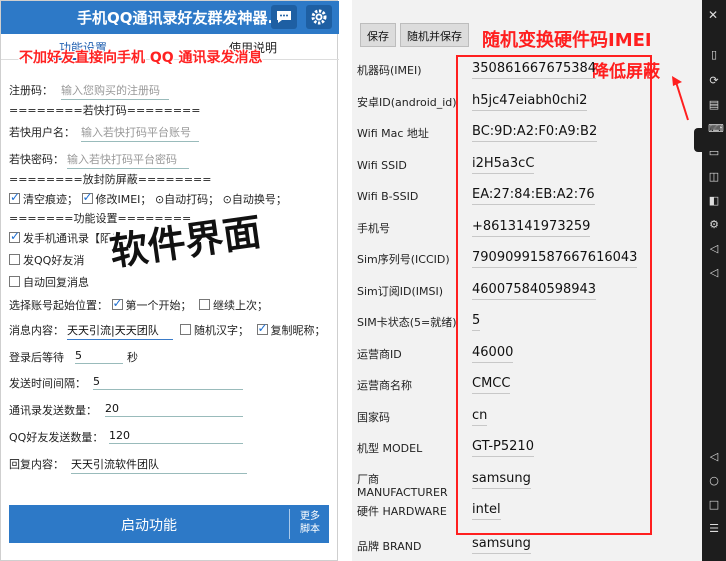  I want to click on send-contacts-checkbox, so click(14, 236).